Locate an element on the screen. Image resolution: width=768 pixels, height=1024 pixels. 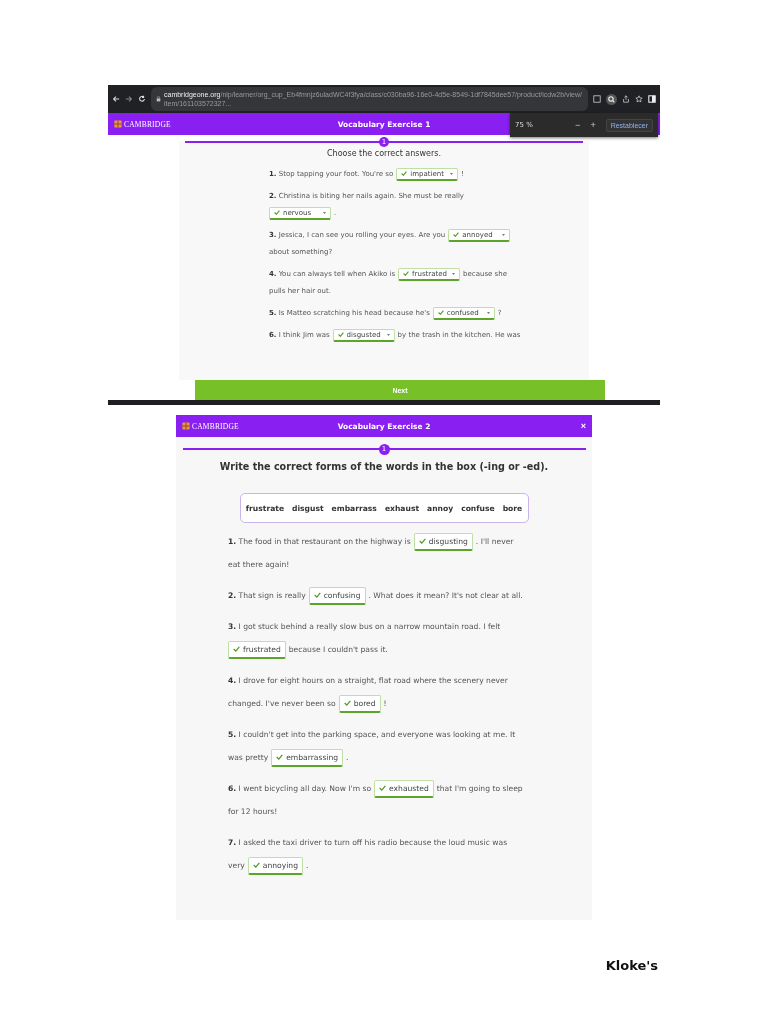
share-icon is located at coordinates (626, 99).